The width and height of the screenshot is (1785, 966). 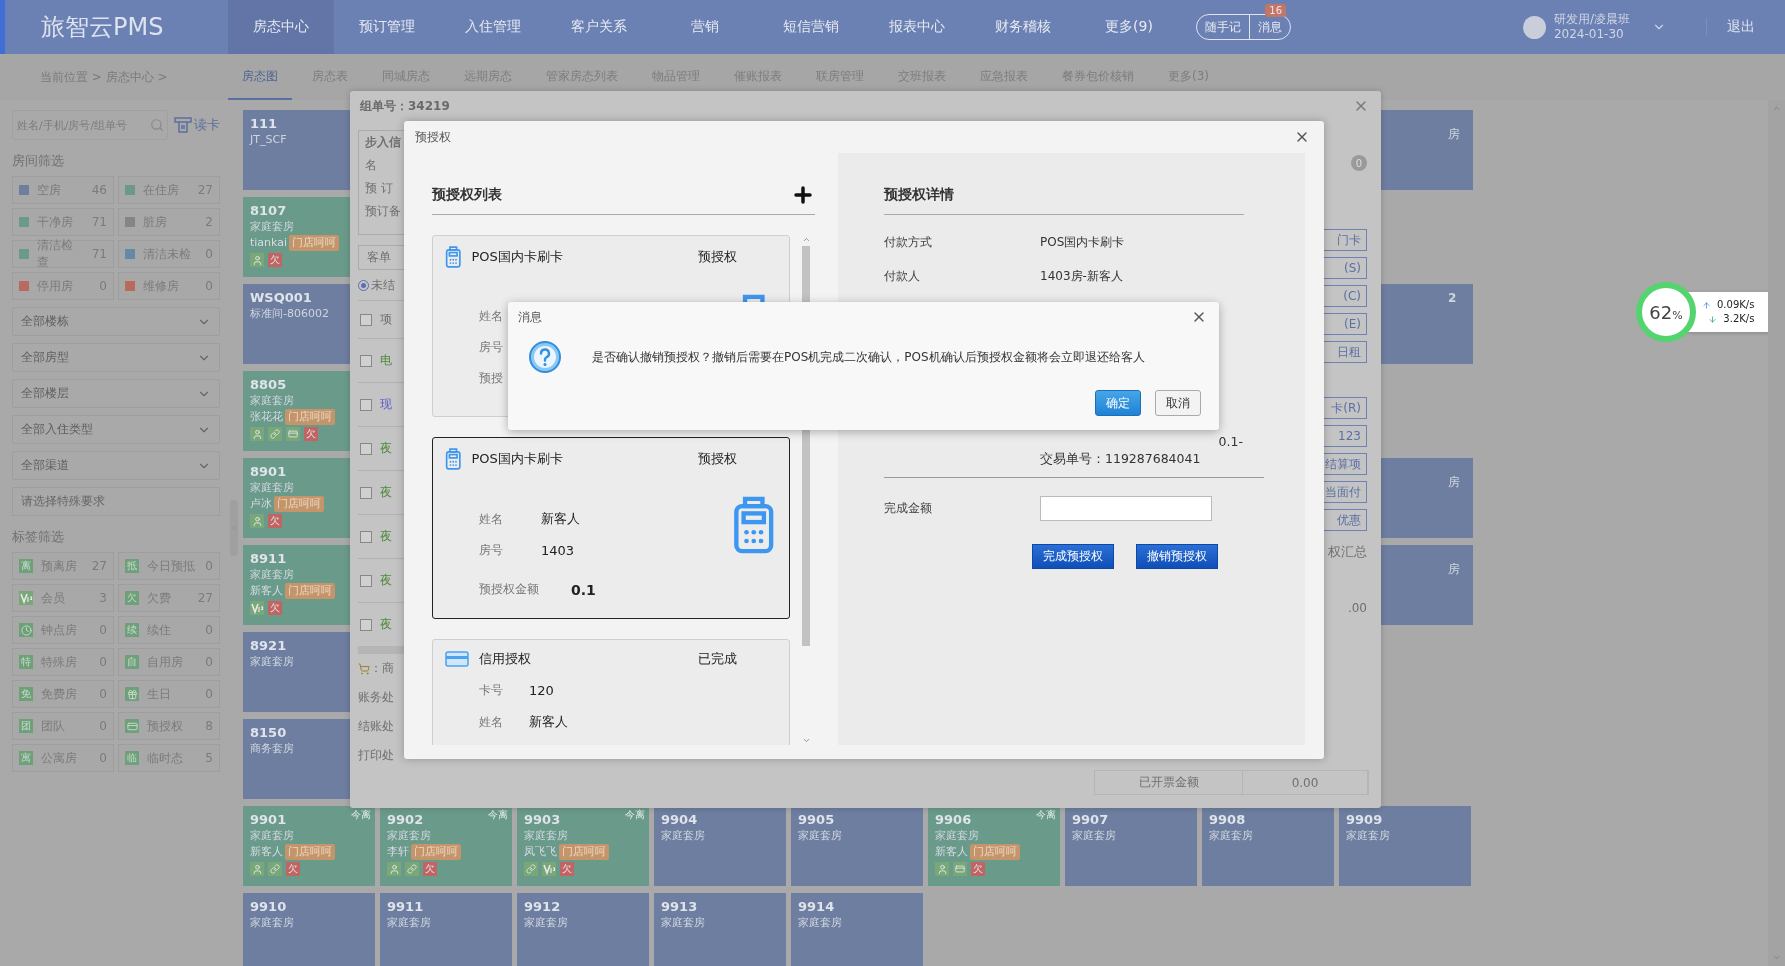 I want to click on room-tile: 9904 家庭套房, so click(x=720, y=846).